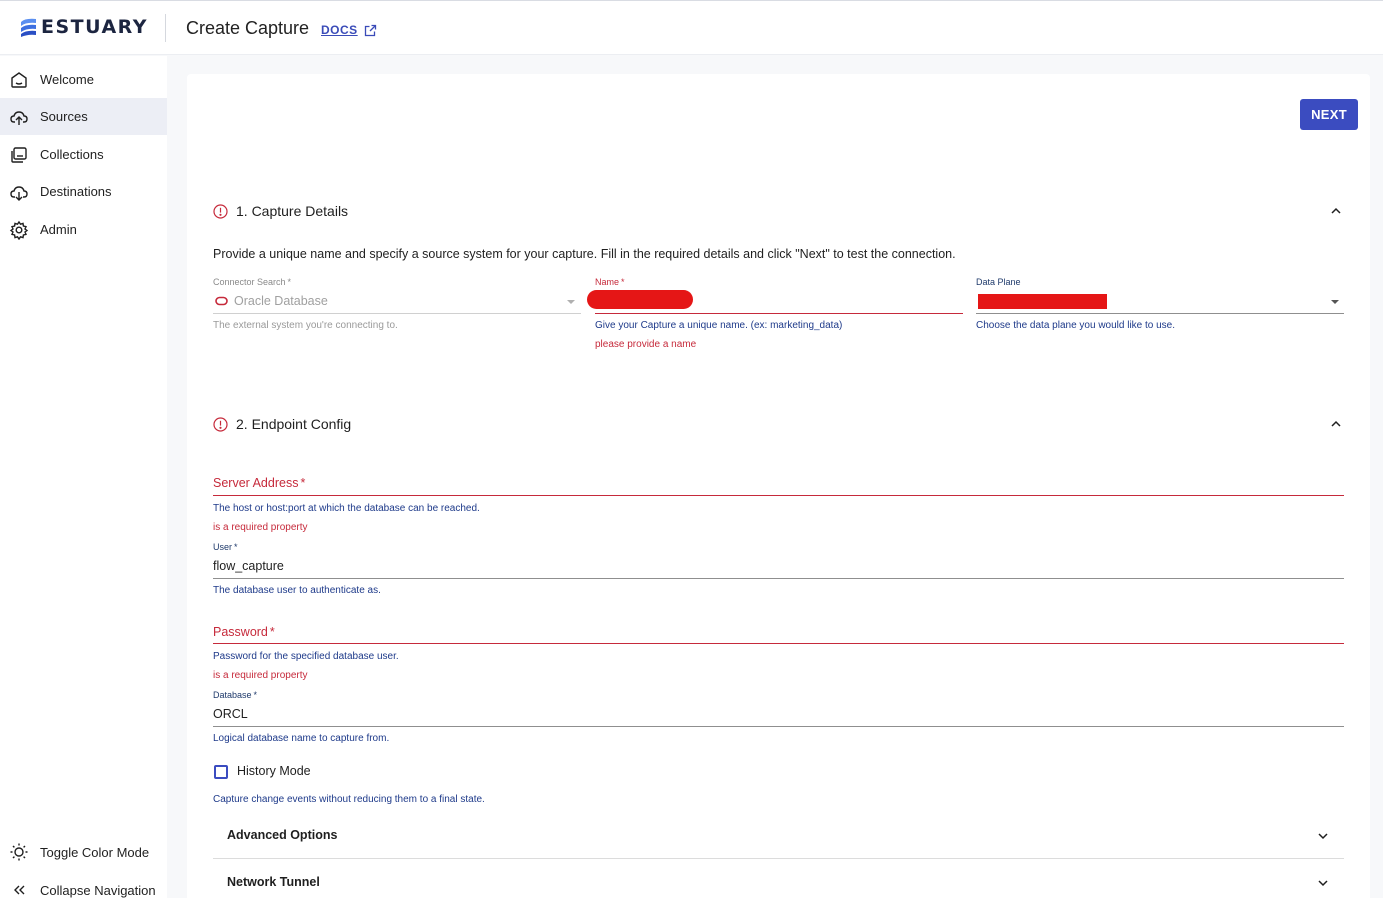  Describe the element at coordinates (281, 301) in the screenshot. I see `connector-search-input: Oracle Database` at that location.